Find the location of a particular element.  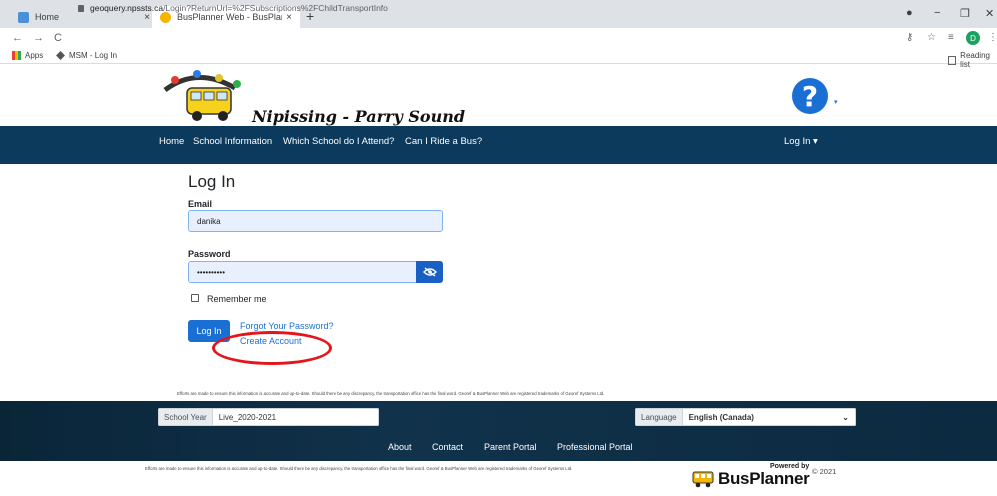

bookmark-label: MSM - Log In is located at coordinates (93, 55).